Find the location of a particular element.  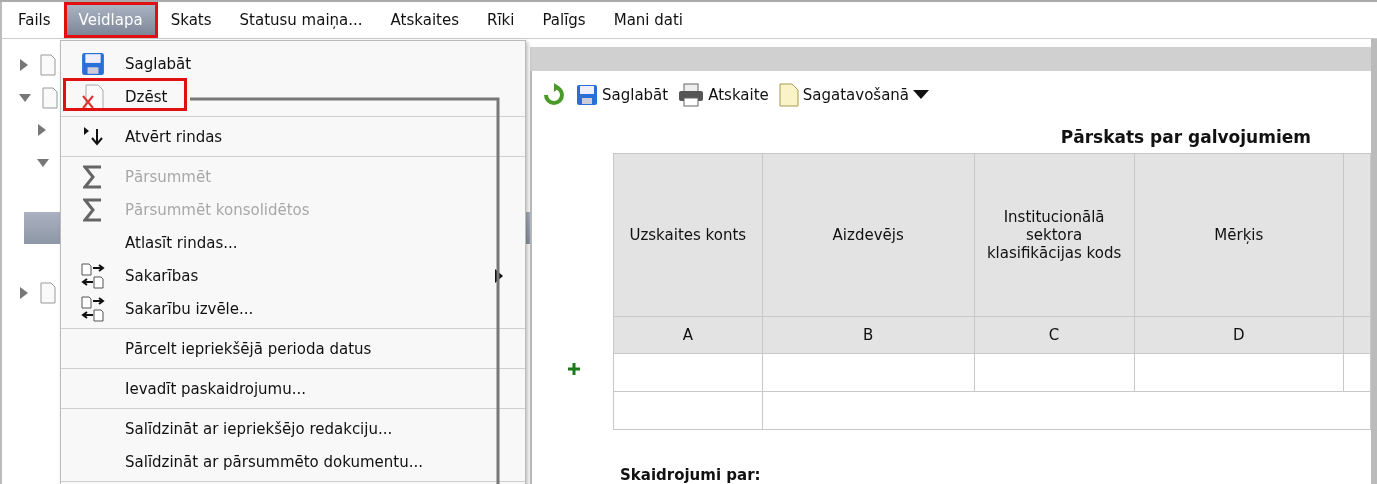

column-header: Aizdevējs is located at coordinates (868, 235).